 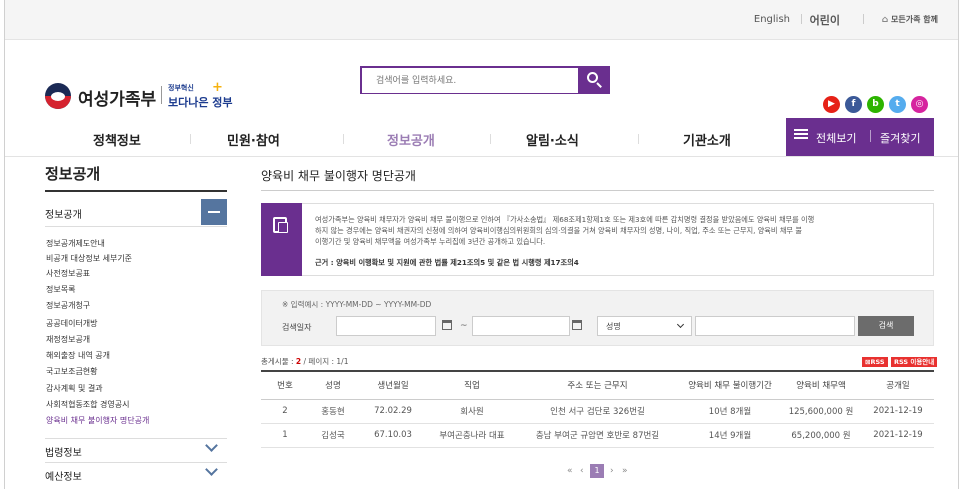 I want to click on gov-plus-icon: +, so click(x=217, y=87).